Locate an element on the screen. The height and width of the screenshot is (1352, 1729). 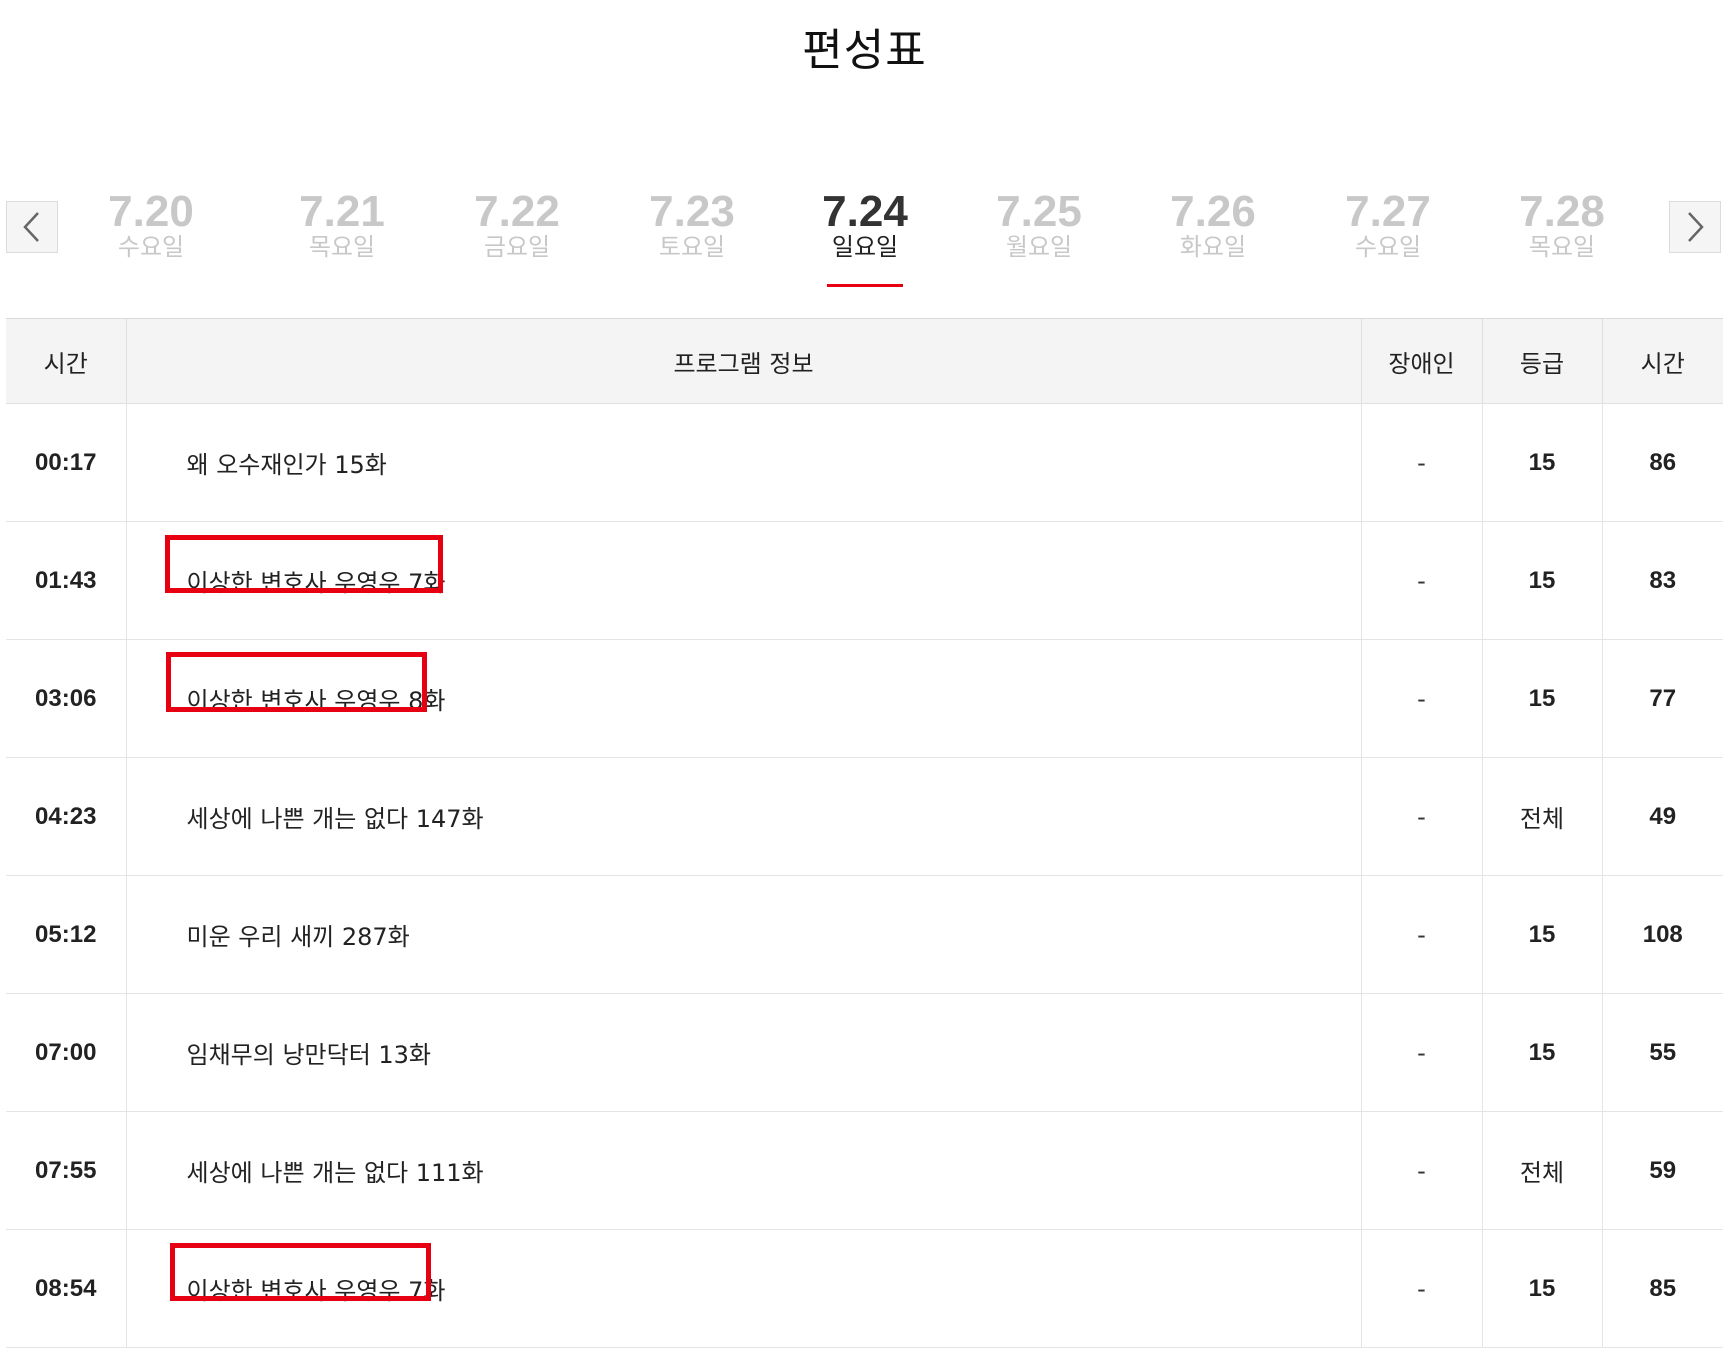
program-cell: 임채무의 낭만닥터 13화 is located at coordinates (743, 1052).